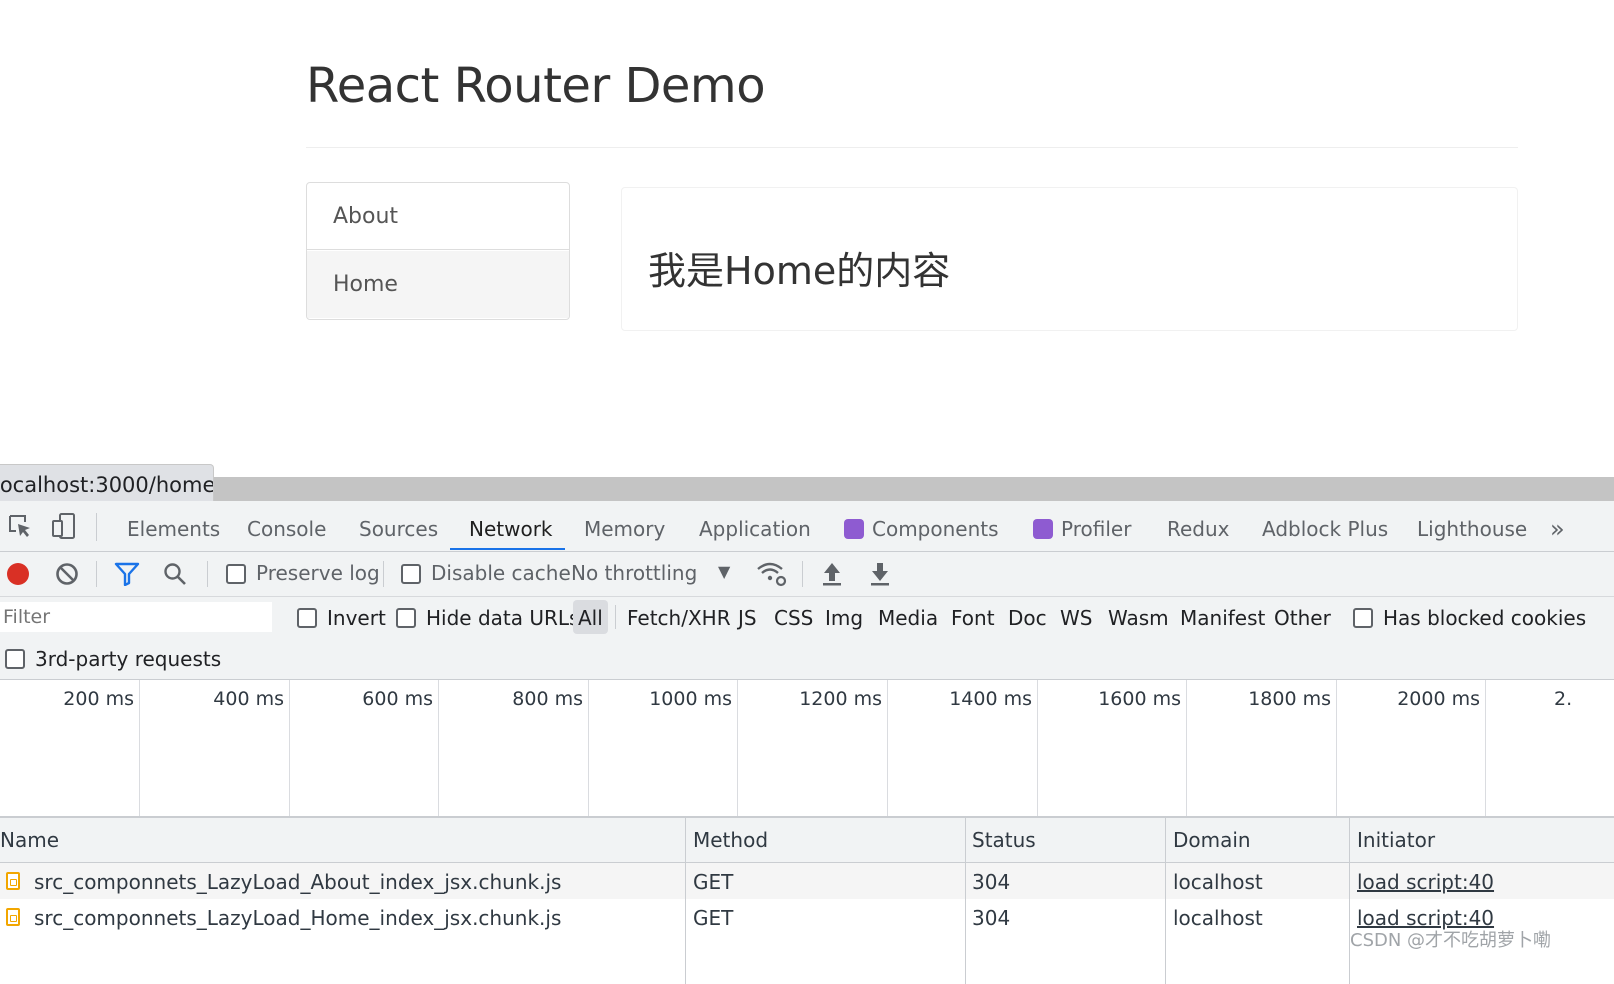  Describe the element at coordinates (747, 617) in the screenshot. I see `filter-type-js: JS` at that location.